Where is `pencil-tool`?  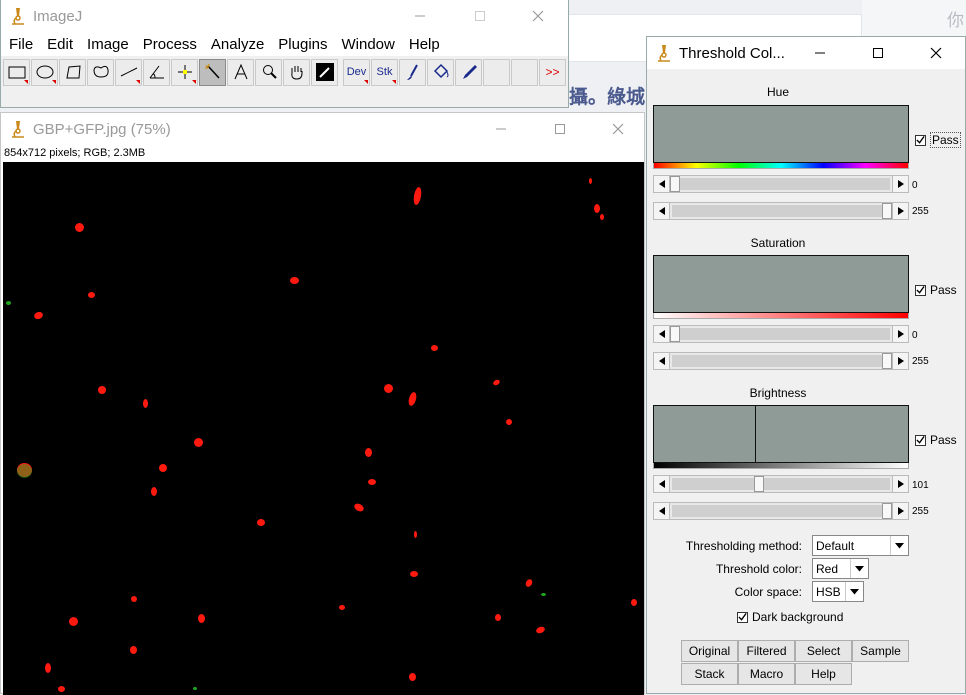 pencil-tool is located at coordinates (468, 72).